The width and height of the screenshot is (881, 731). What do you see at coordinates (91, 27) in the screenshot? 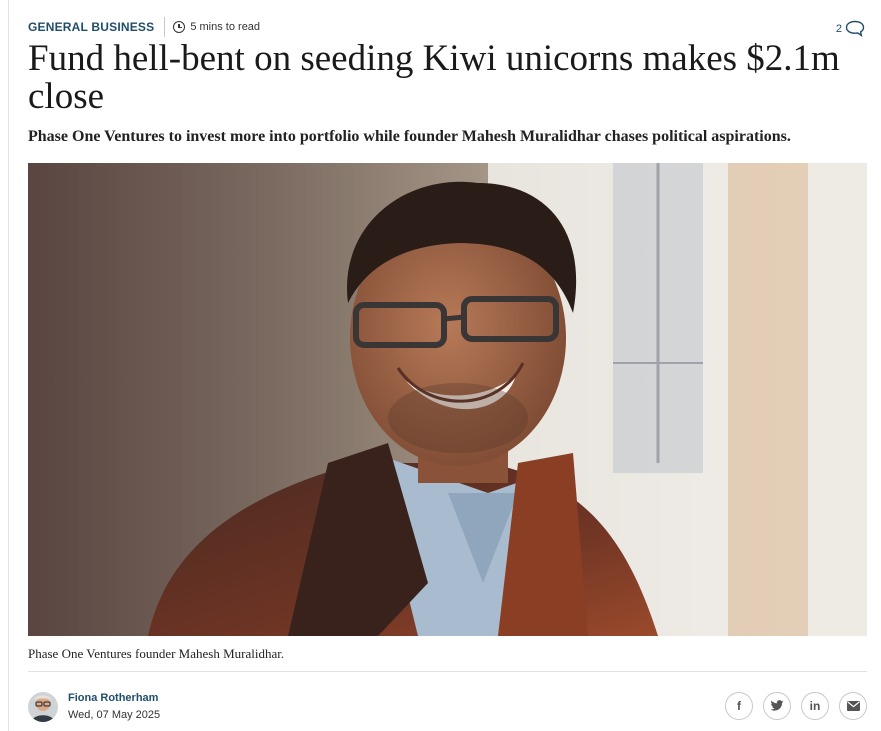
I see `category-link: GENERAL BUSINESS` at bounding box center [91, 27].